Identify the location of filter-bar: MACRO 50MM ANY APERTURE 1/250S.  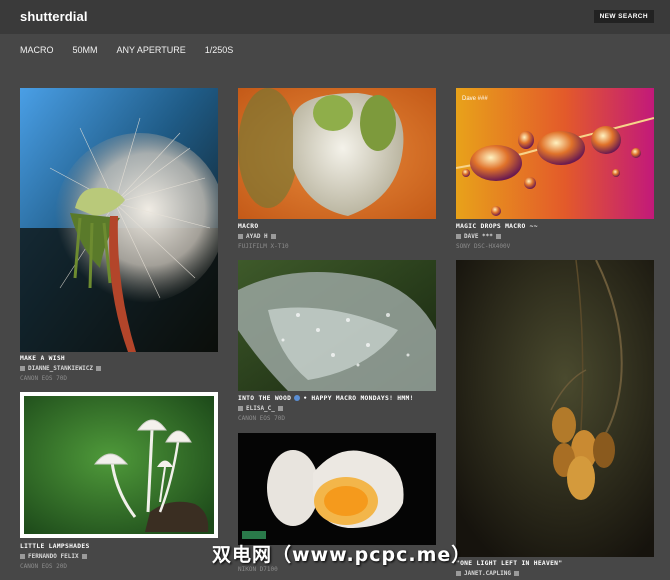
(136, 50).